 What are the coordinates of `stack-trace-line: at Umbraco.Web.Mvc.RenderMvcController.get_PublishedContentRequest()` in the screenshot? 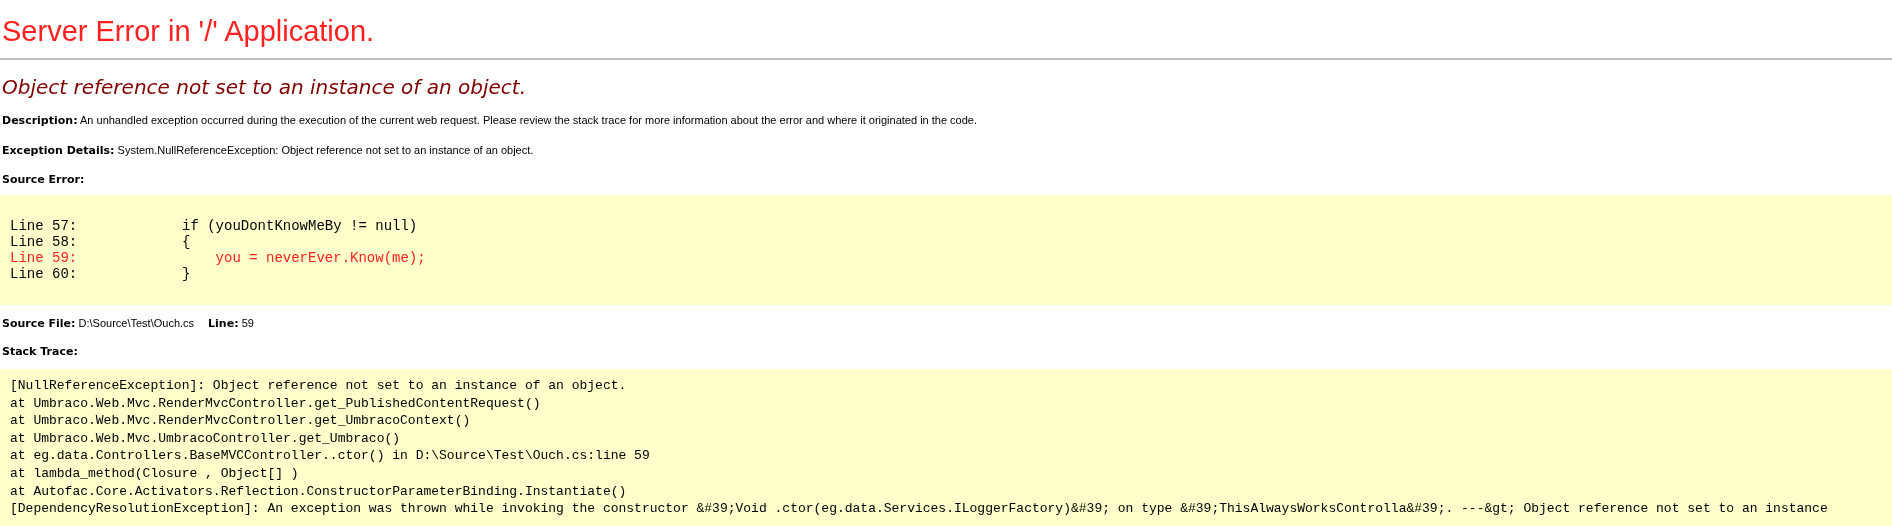 It's located at (275, 403).